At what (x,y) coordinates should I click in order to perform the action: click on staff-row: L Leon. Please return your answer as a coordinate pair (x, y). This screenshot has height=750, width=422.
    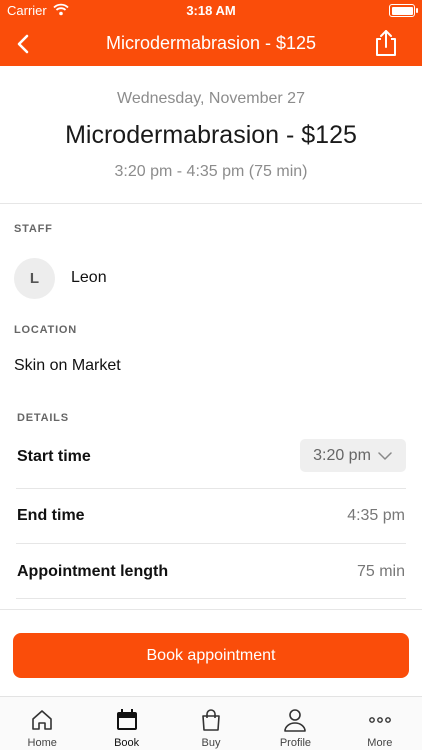
    Looking at the image, I should click on (60, 278).